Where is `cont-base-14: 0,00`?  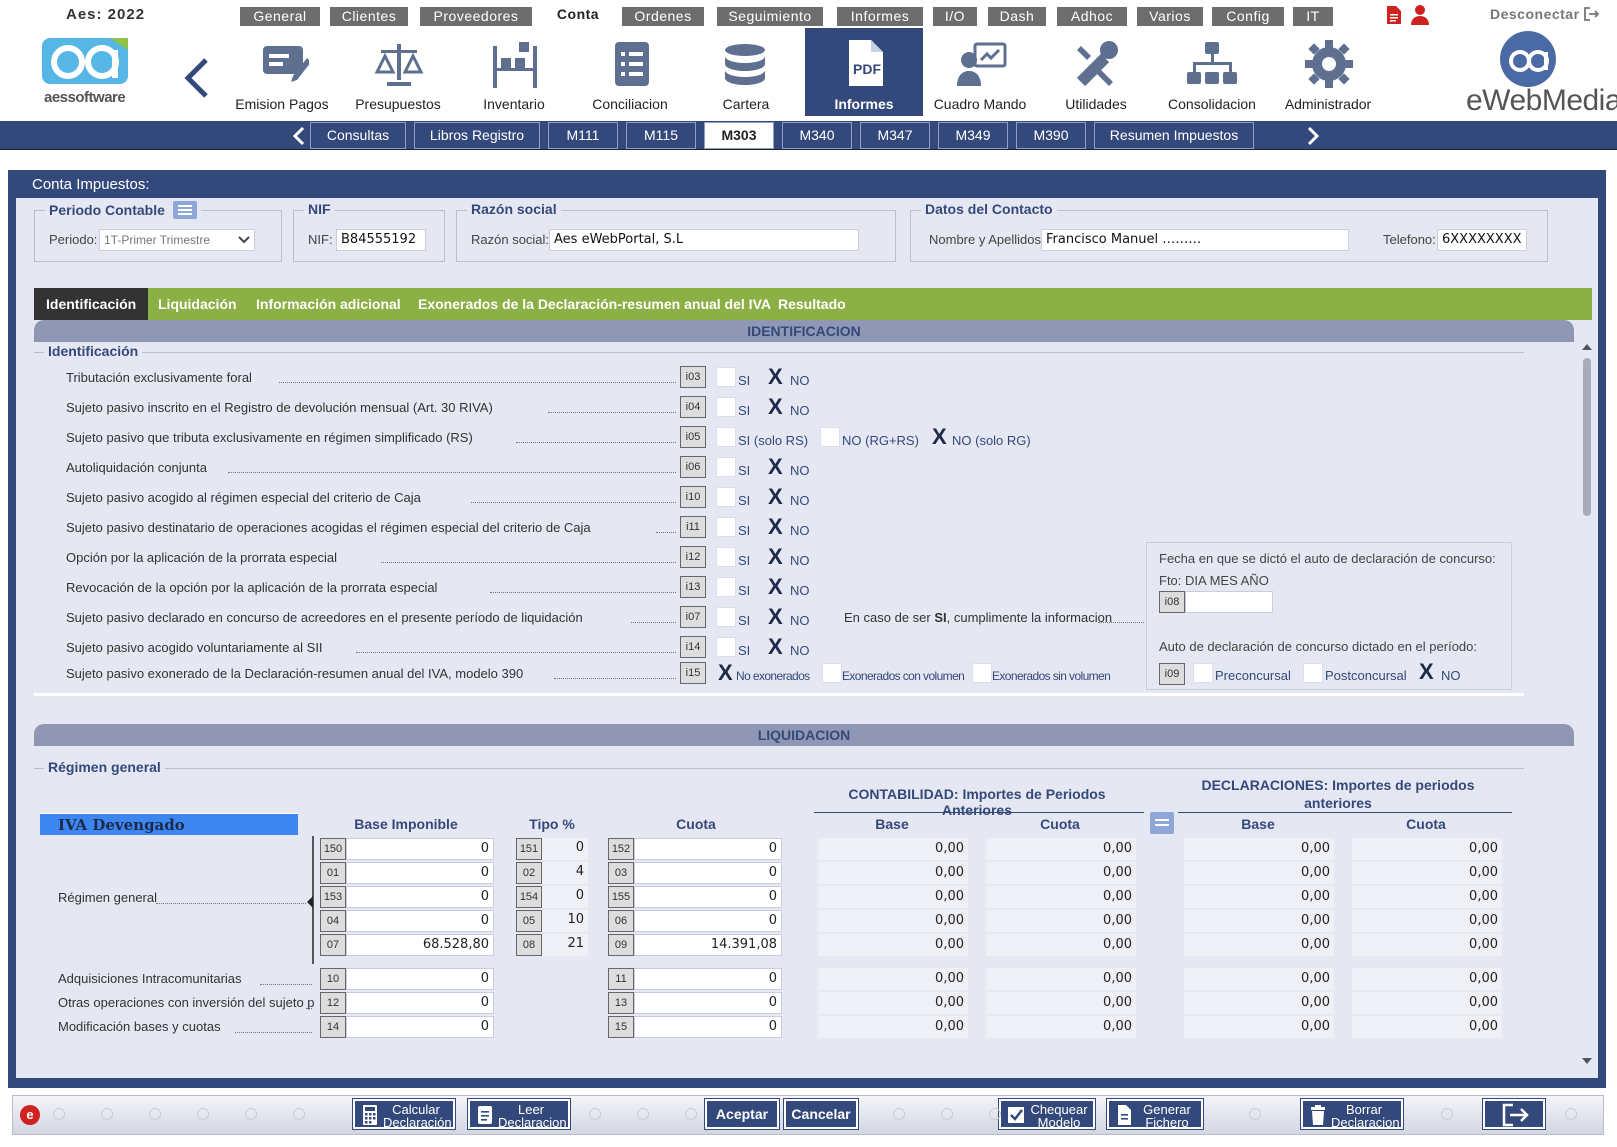
cont-base-14: 0,00 is located at coordinates (893, 1027).